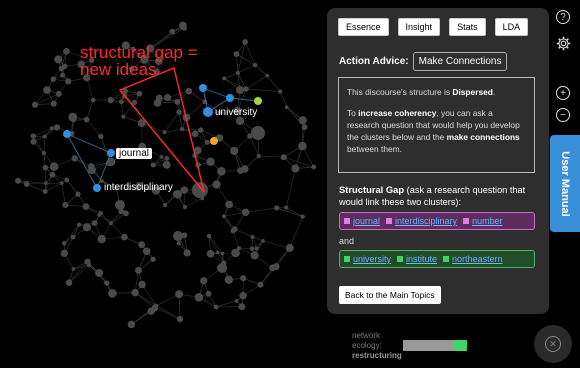 This screenshot has width=580, height=368. Describe the element at coordinates (563, 46) in the screenshot. I see `gear-icon` at that location.